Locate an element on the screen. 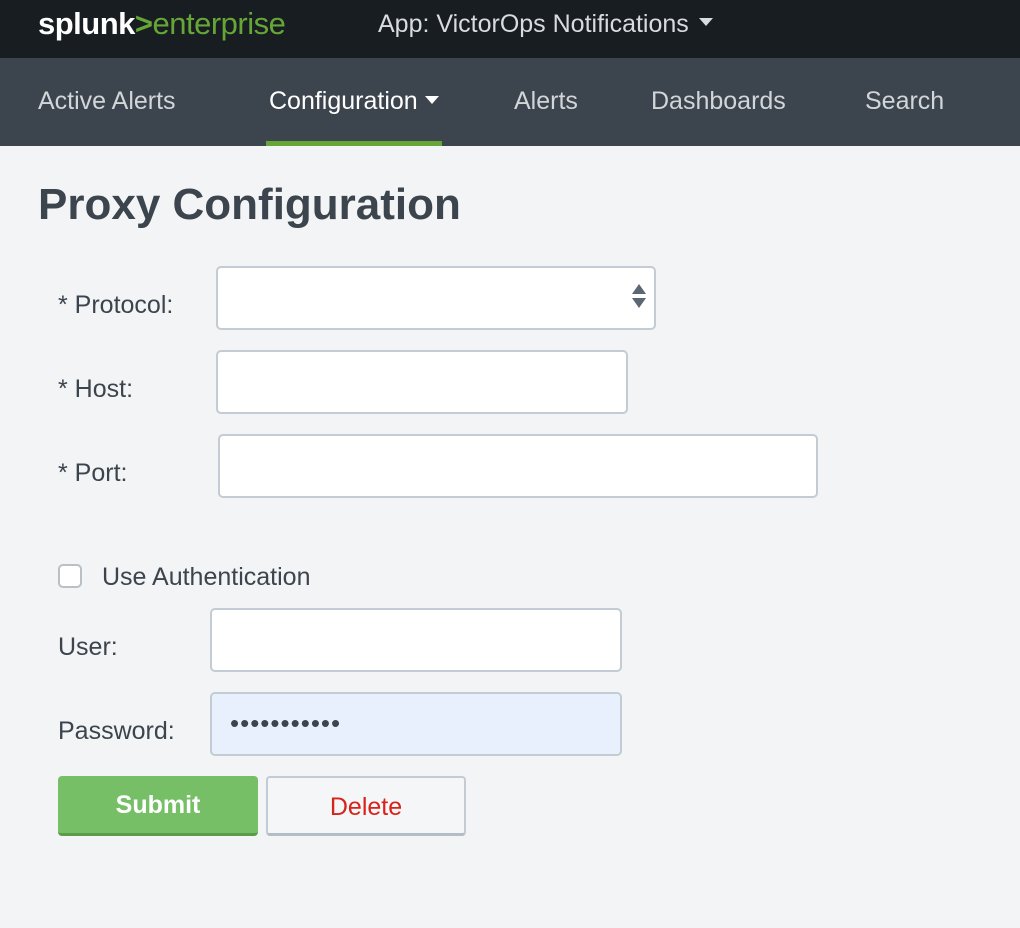 This screenshot has width=1020, height=928. nav-item-label: Configuration is located at coordinates (343, 101).